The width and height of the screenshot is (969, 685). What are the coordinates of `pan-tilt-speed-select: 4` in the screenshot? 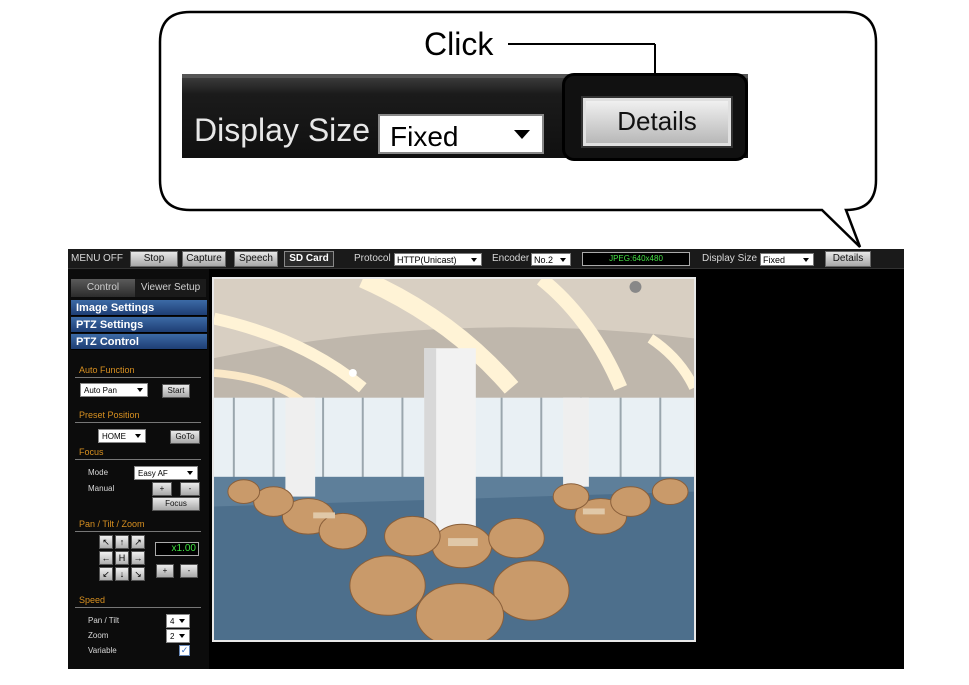 It's located at (178, 621).